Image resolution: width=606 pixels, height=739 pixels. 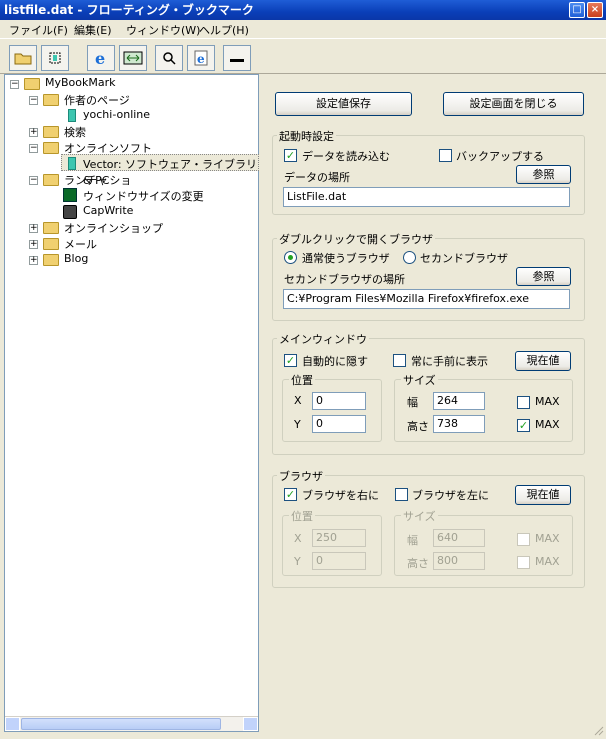 I want to click on load-data-label: データを読み込む, so click(x=346, y=156).